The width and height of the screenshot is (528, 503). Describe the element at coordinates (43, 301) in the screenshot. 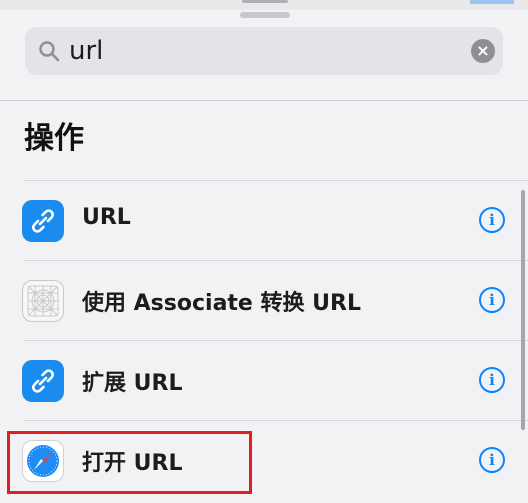

I see `associate-grid-icon` at that location.